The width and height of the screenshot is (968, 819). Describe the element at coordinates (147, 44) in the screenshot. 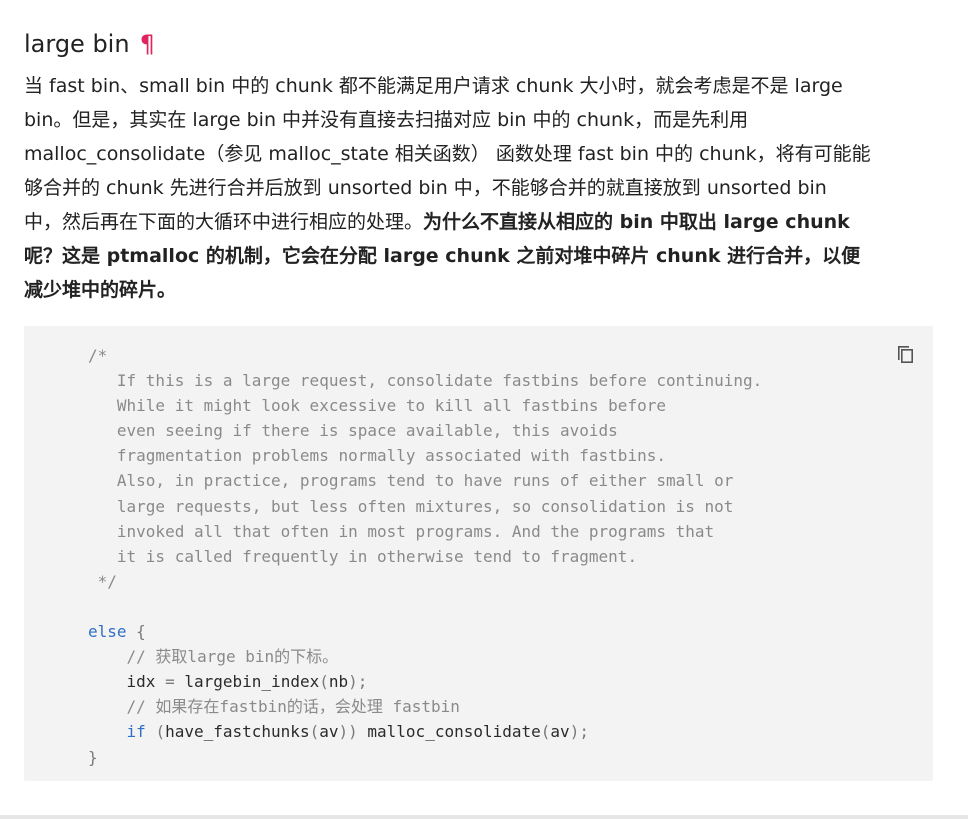

I see `heading-anchor-link: ¶` at that location.